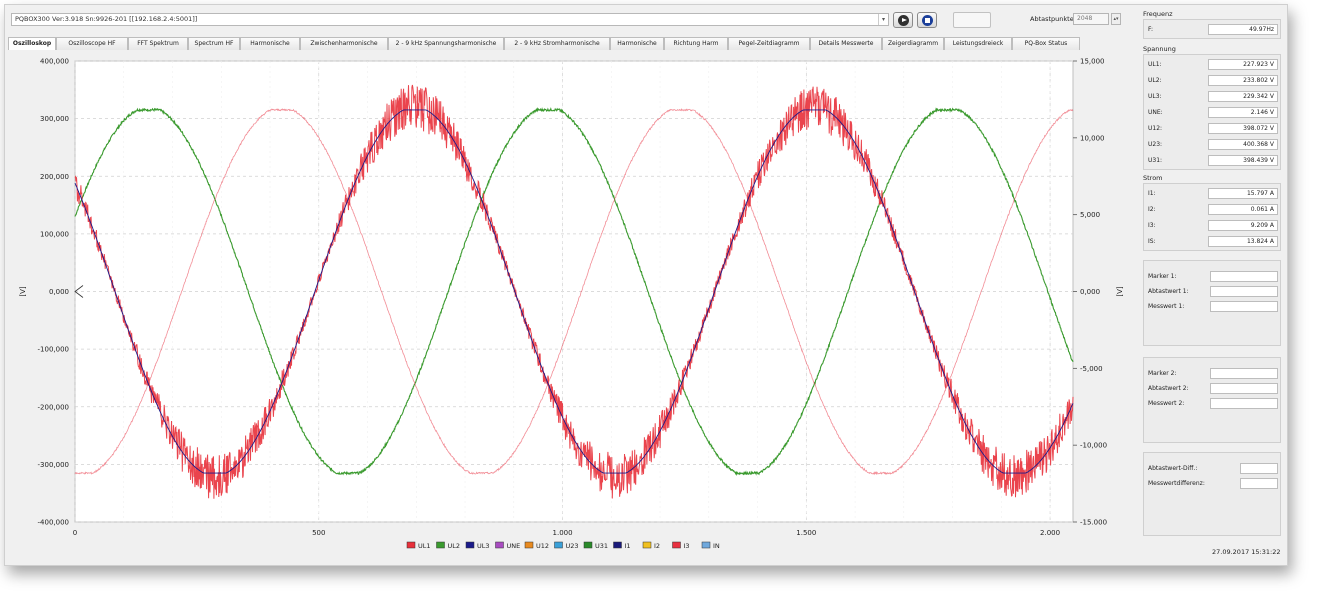 This screenshot has height=592, width=1318. Describe the element at coordinates (1116, 19) in the screenshot. I see `spinner-icon: ▴▾` at that location.